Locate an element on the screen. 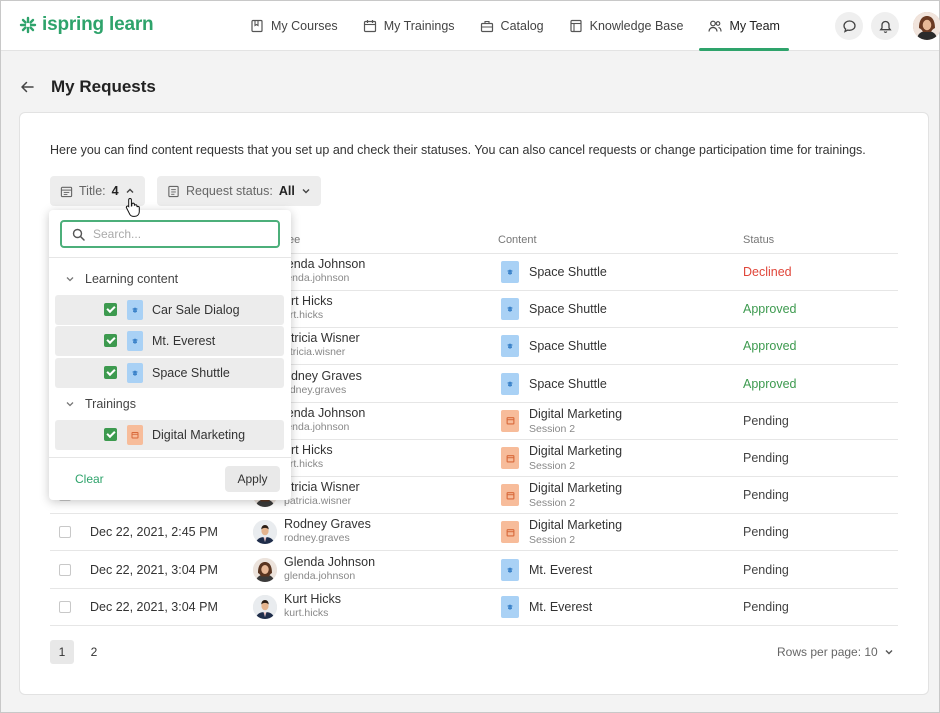 This screenshot has width=940, height=713. book-icon is located at coordinates (576, 26).